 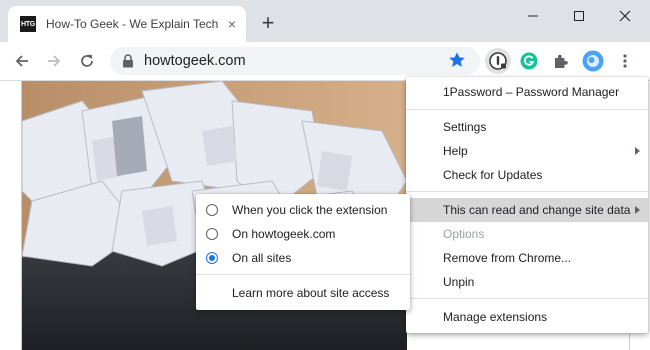 I want to click on close-window-button, so click(x=625, y=16).